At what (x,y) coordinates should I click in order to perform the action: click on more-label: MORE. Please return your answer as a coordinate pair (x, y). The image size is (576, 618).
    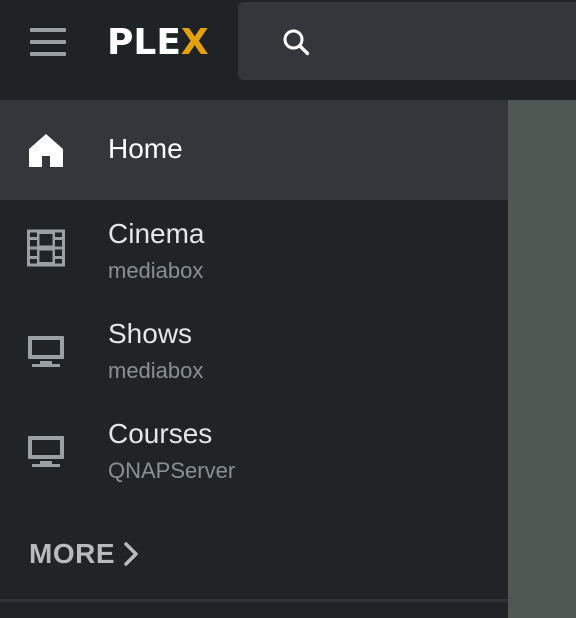
    Looking at the image, I should click on (72, 553).